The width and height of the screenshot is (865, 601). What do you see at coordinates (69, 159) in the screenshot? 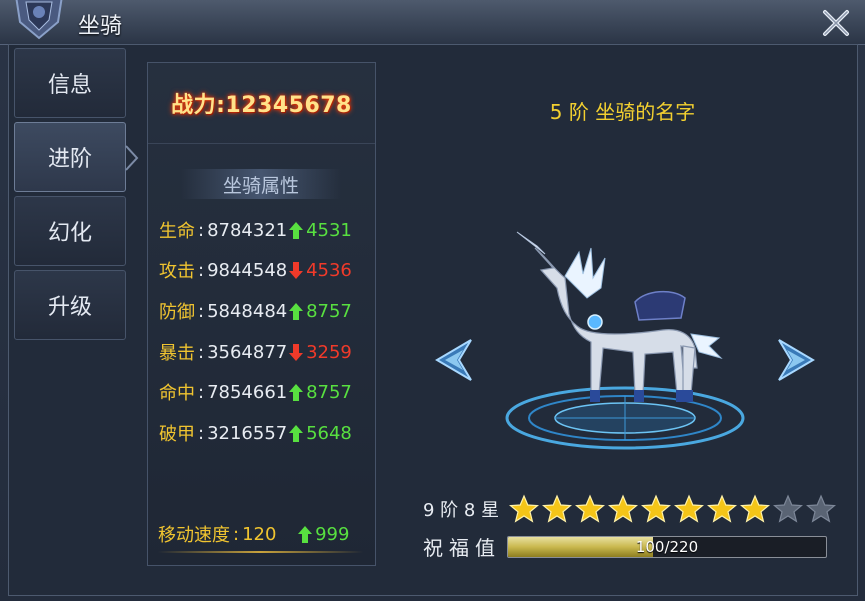
I see `tab-label: 进阶` at bounding box center [69, 159].